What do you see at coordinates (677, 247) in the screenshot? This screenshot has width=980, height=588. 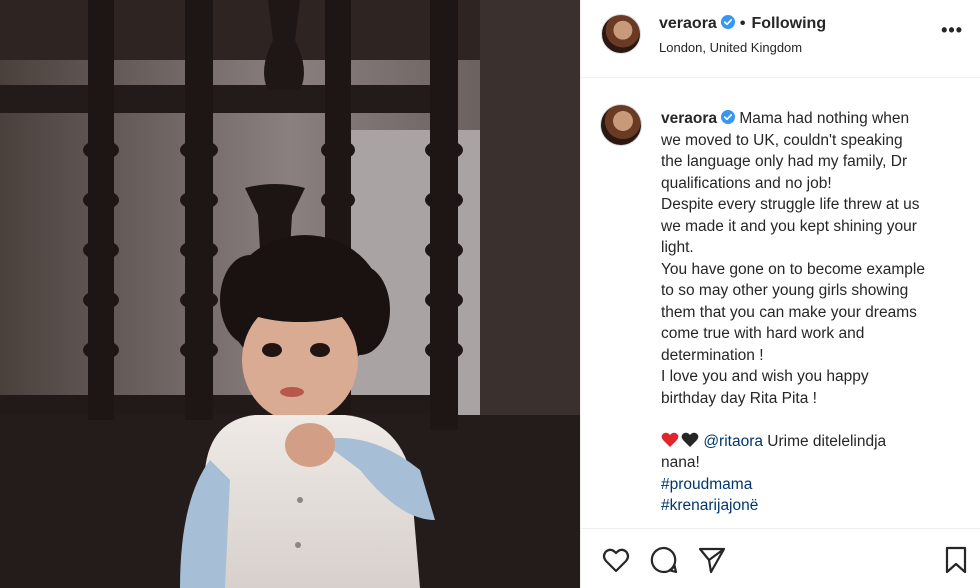 I see `caption-text-line: light.` at bounding box center [677, 247].